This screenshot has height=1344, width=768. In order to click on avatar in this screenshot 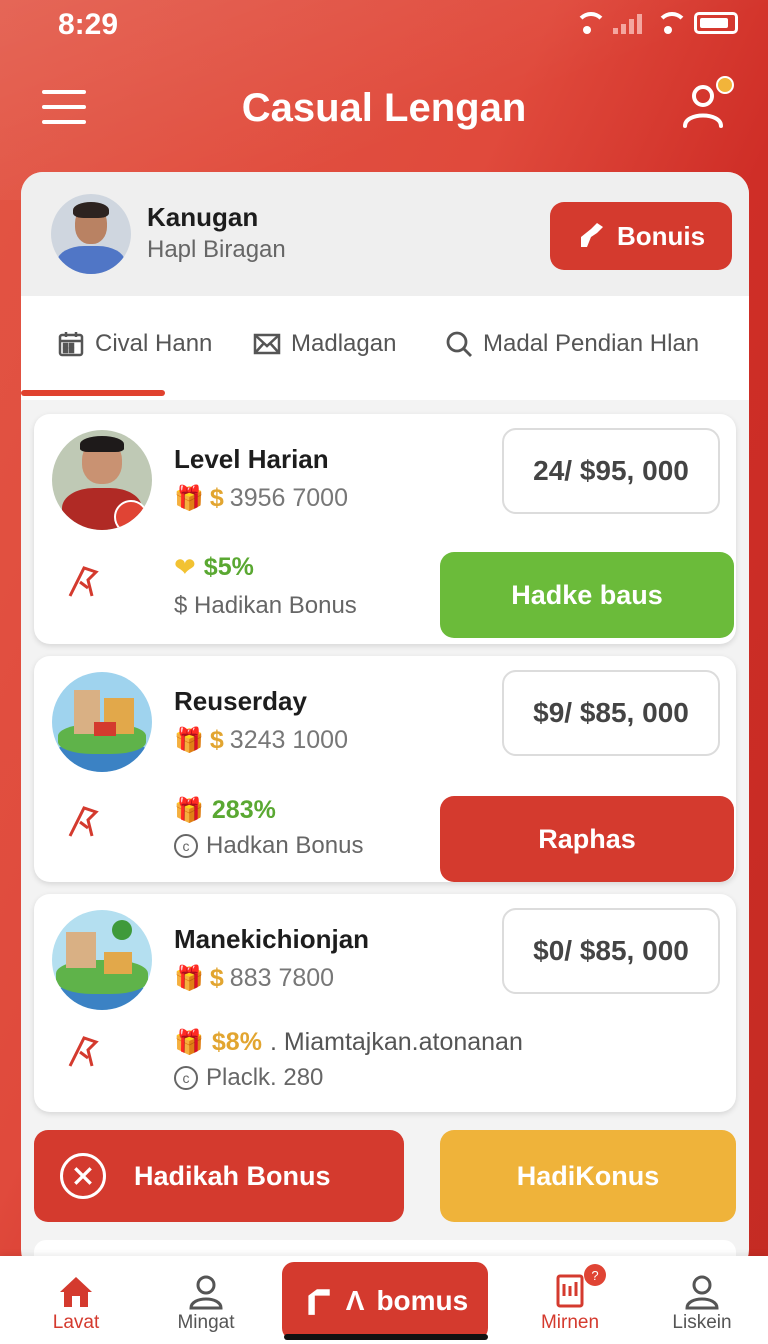, I will do `click(91, 234)`.